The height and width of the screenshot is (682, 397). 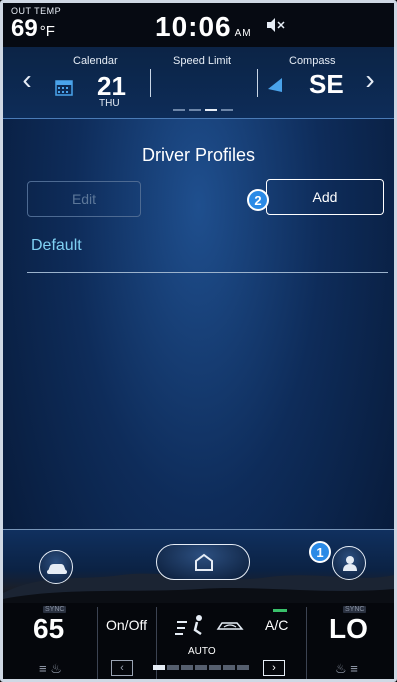 I want to click on calendar-icon, so click(x=64, y=88).